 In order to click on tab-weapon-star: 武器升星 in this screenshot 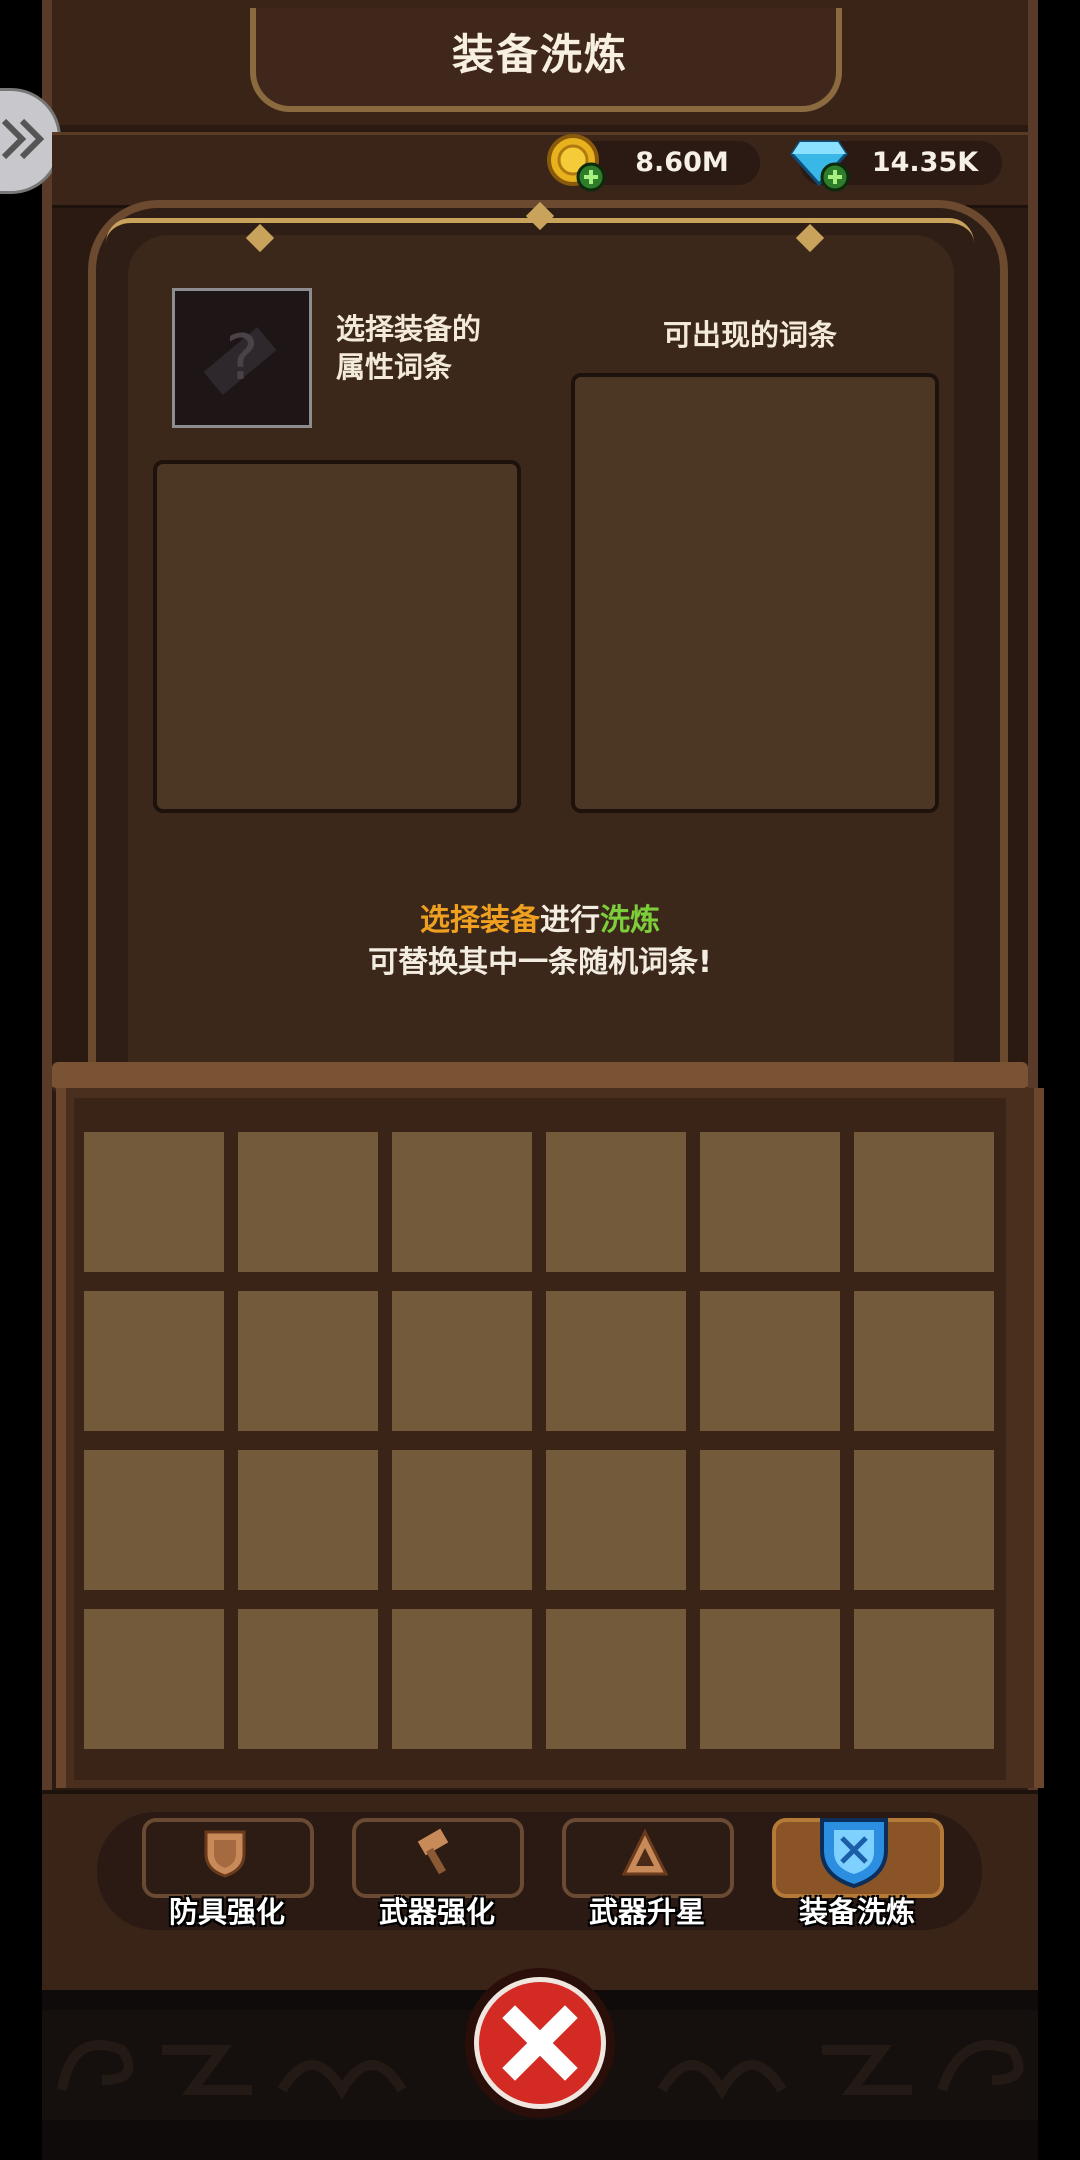, I will do `click(648, 1874)`.